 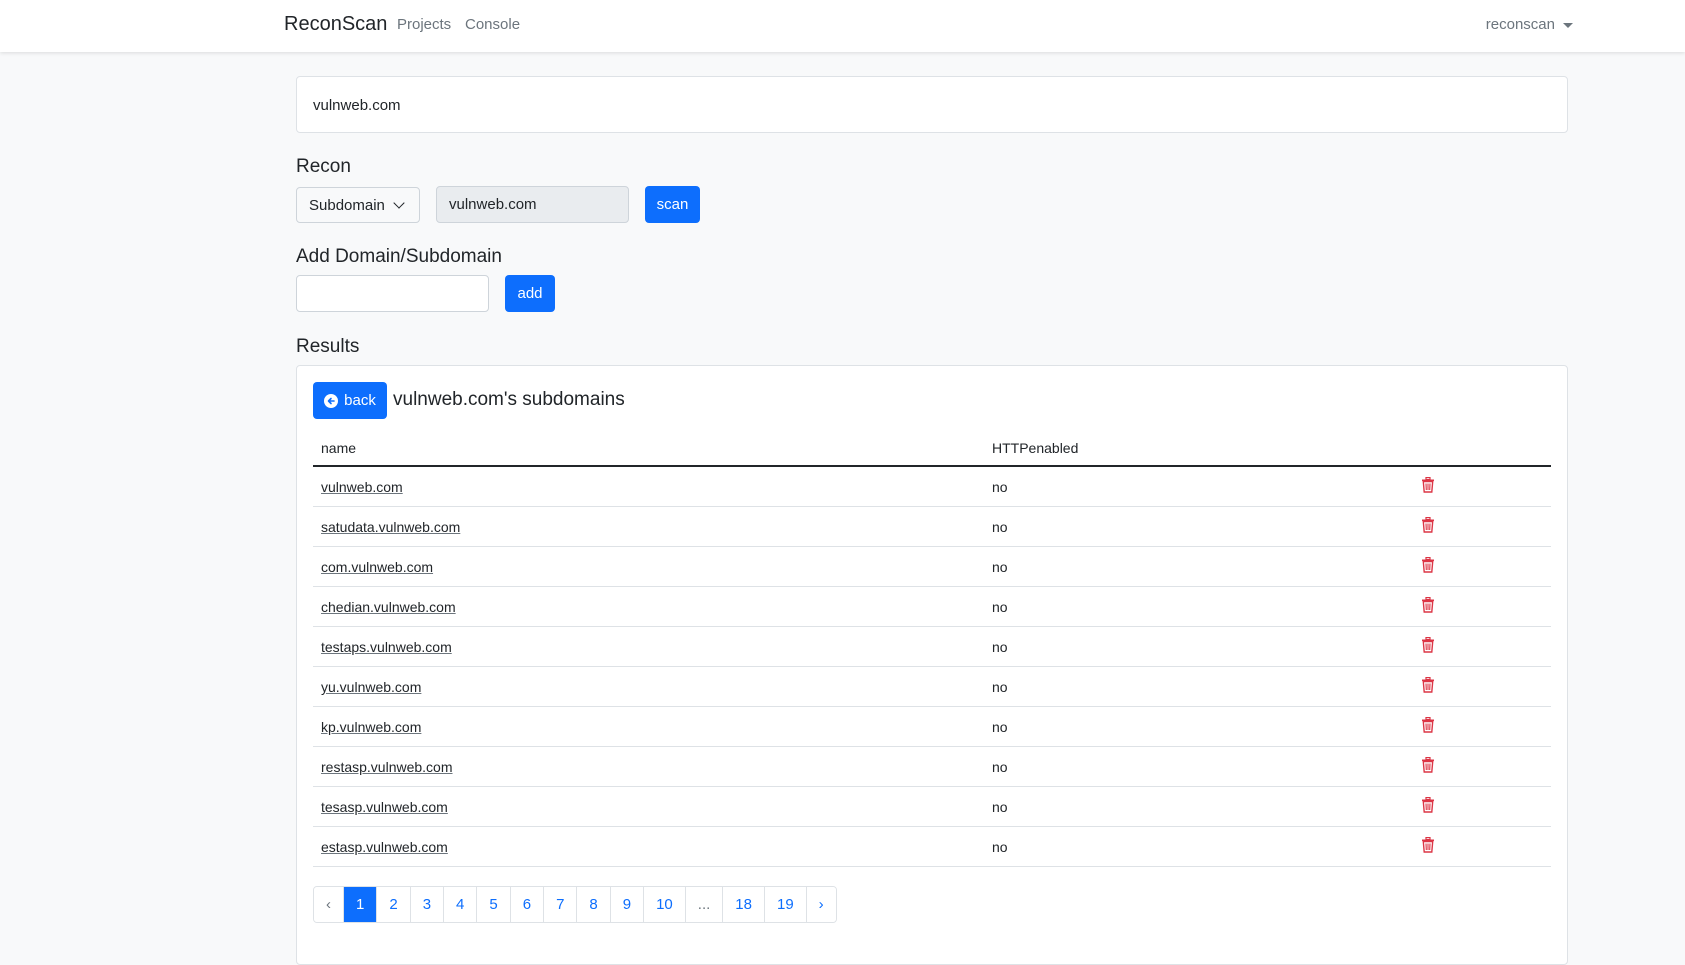 I want to click on scan-button: scan, so click(x=672, y=204).